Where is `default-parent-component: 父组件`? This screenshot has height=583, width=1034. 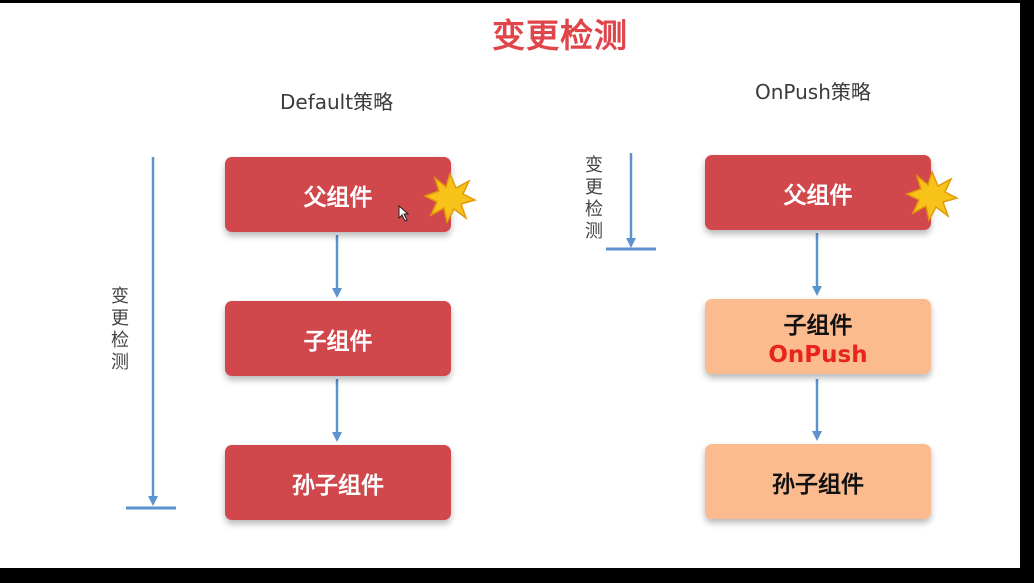
default-parent-component: 父组件 is located at coordinates (338, 194).